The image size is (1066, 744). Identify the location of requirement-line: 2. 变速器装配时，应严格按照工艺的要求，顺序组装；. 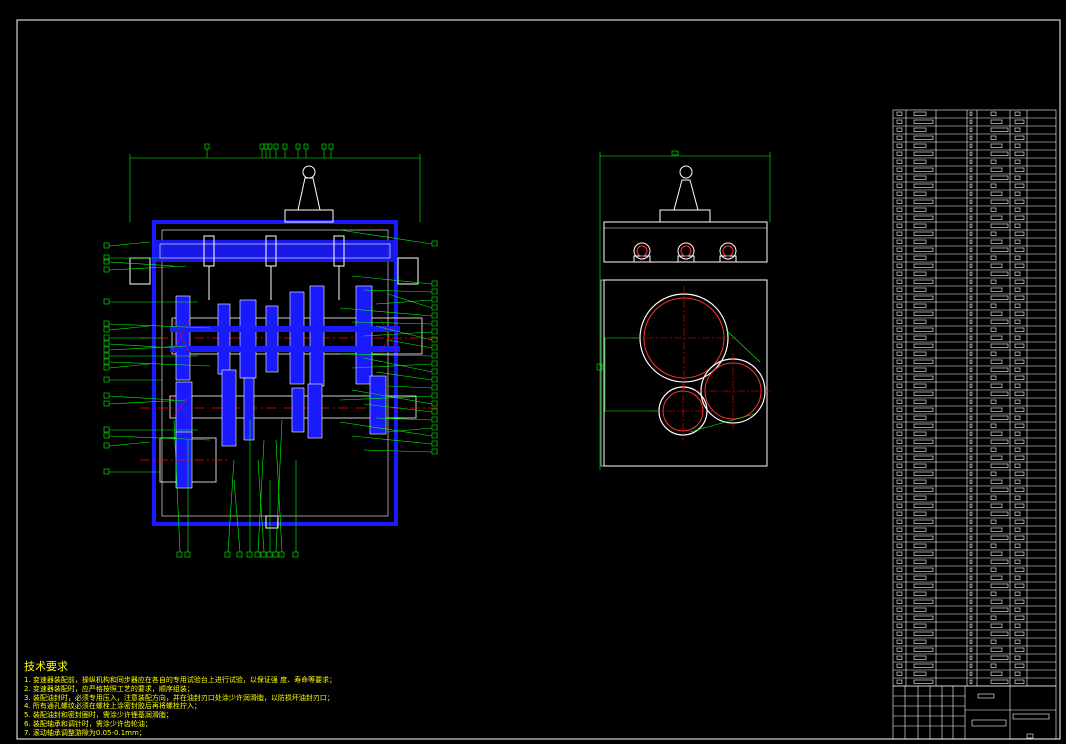
(109, 688).